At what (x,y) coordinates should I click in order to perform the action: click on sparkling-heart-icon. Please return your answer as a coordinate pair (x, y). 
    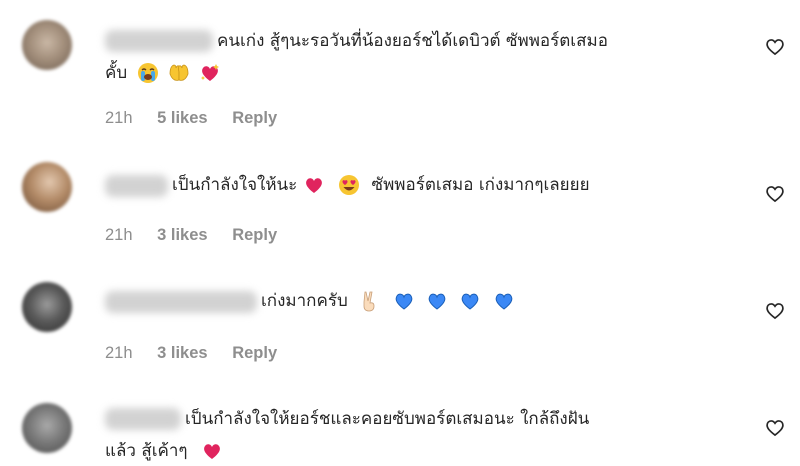
    Looking at the image, I should click on (210, 72).